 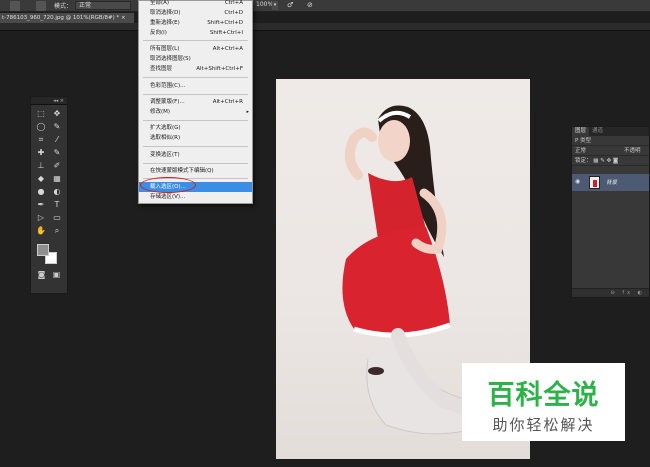 I want to click on menu-item-shortcut: Alt+Ctrl+R, so click(x=227, y=102).